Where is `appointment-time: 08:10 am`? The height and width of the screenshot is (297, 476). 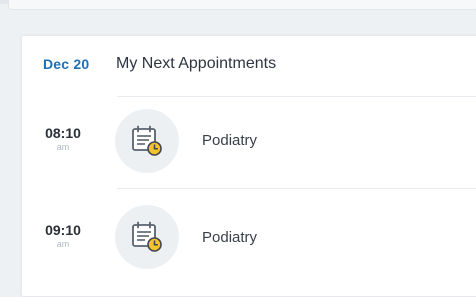
appointment-time: 08:10 am is located at coordinates (63, 138).